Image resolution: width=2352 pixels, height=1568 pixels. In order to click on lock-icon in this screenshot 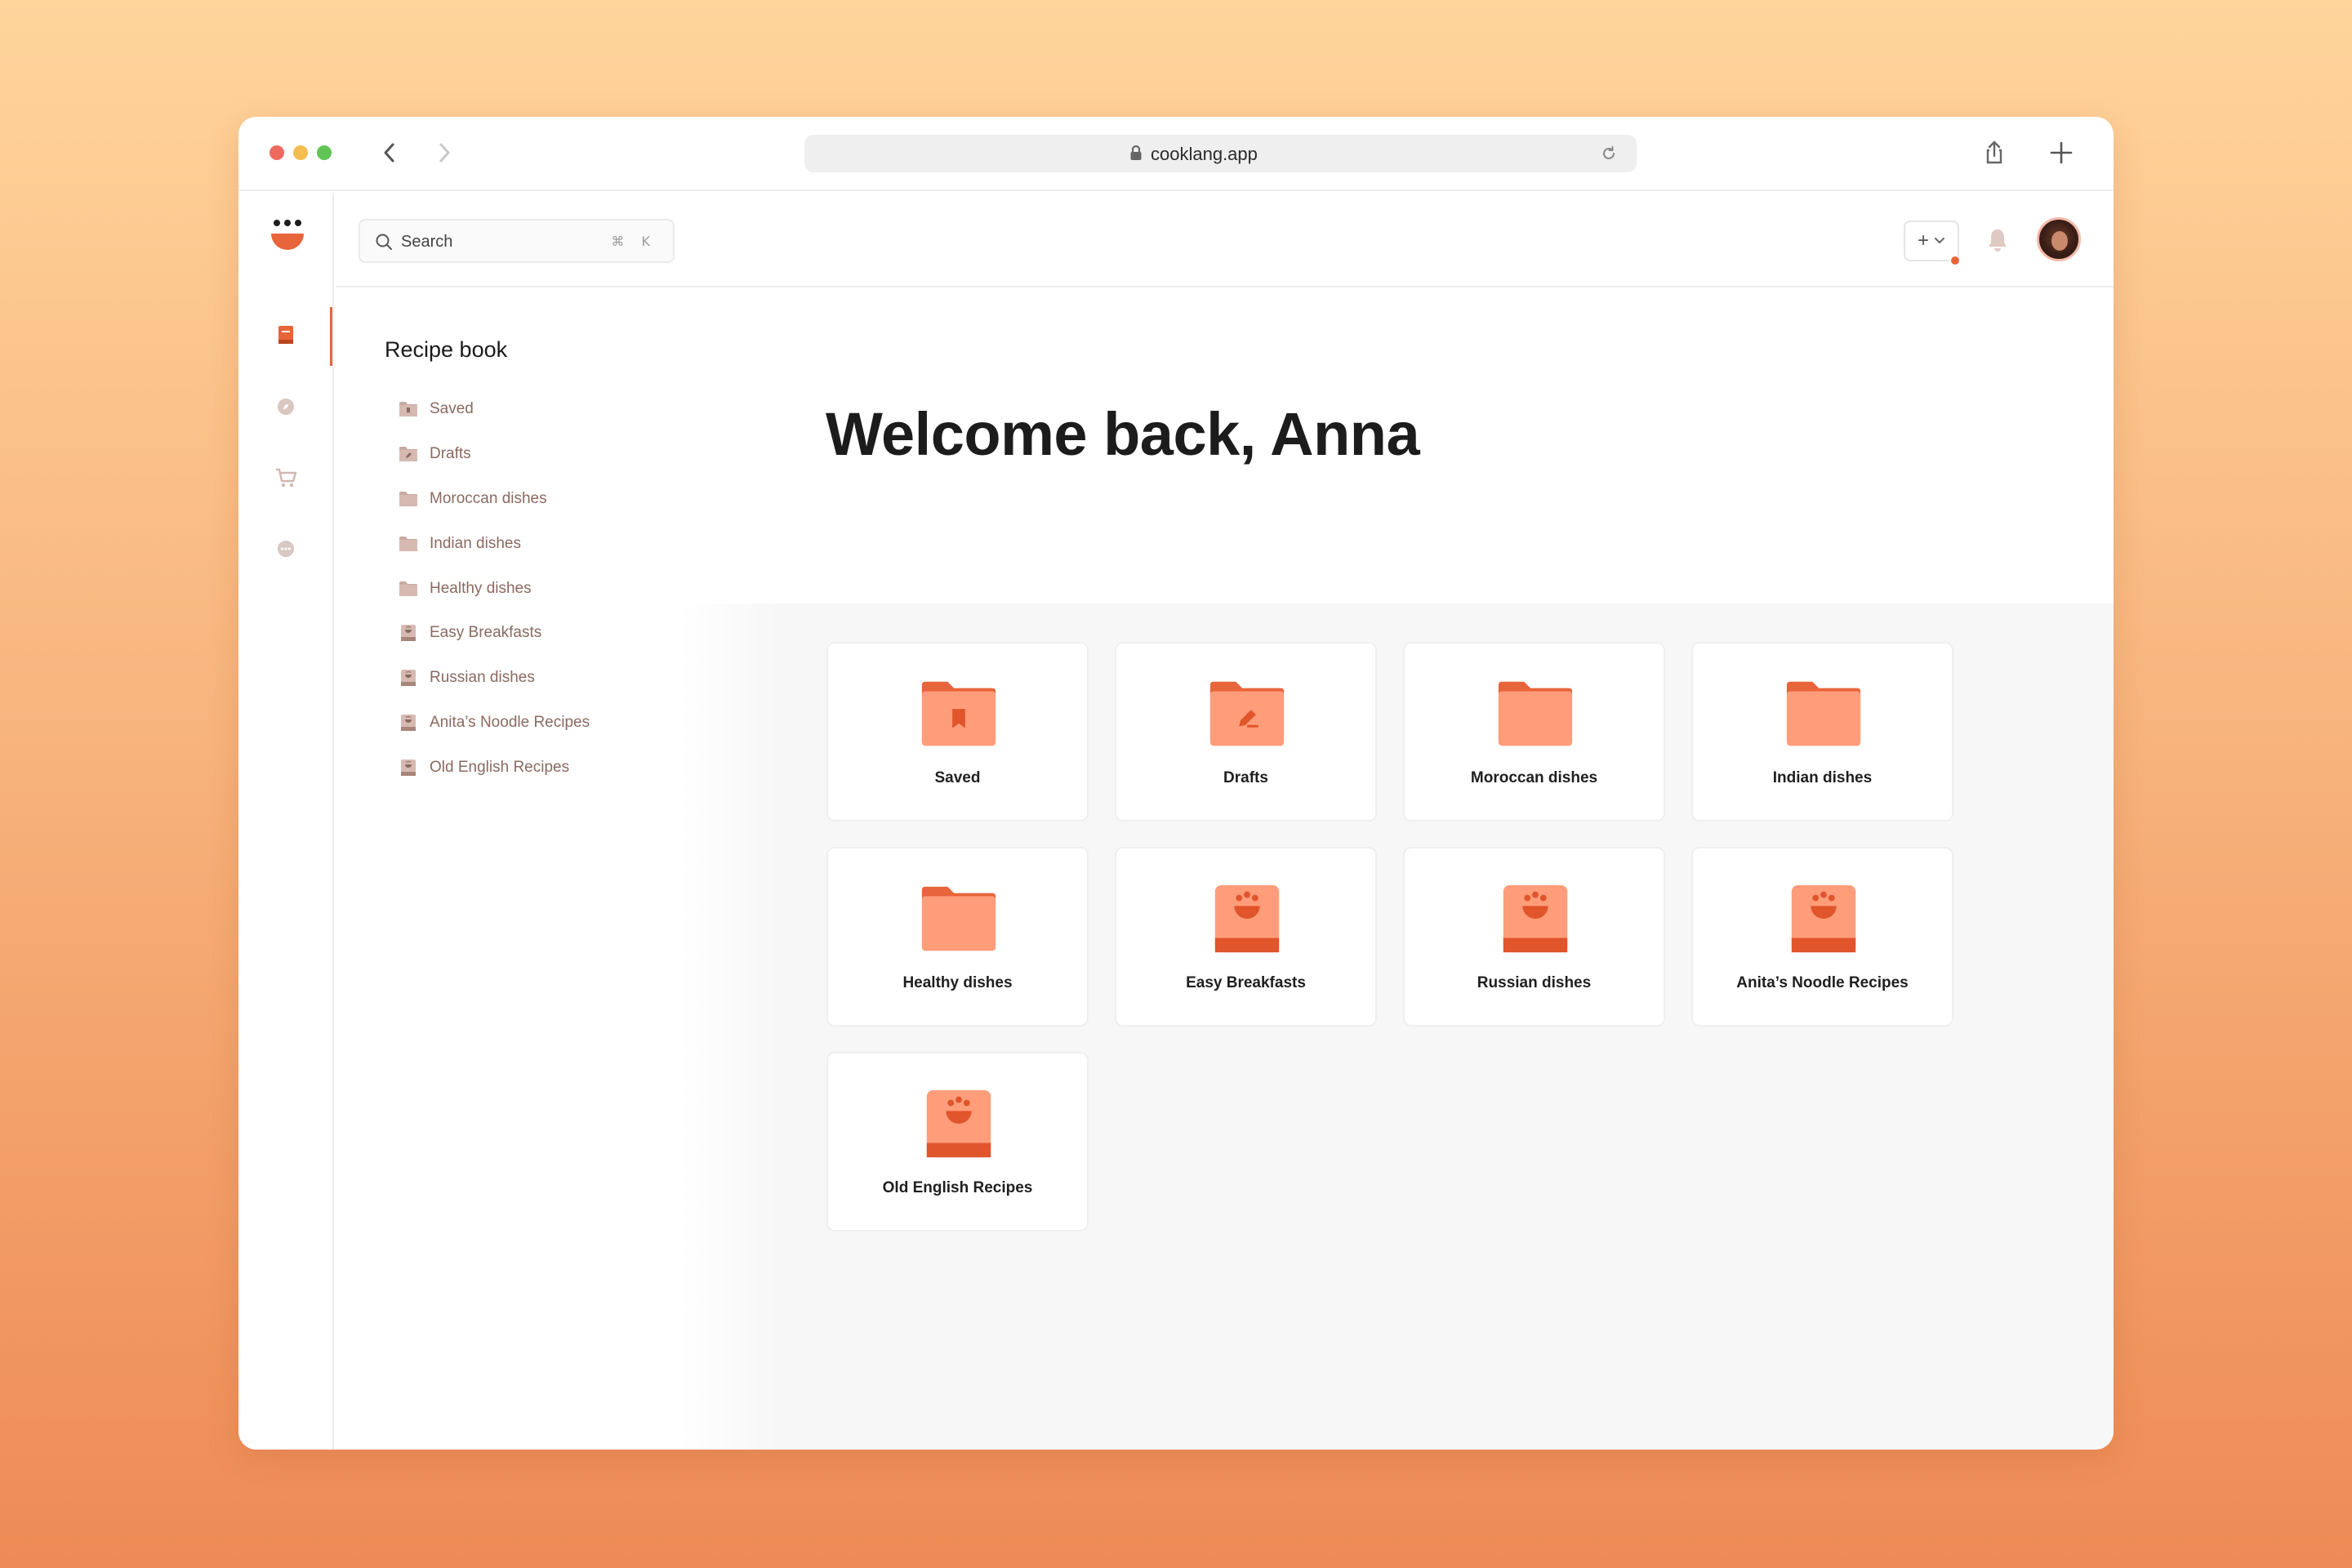, I will do `click(1136, 152)`.